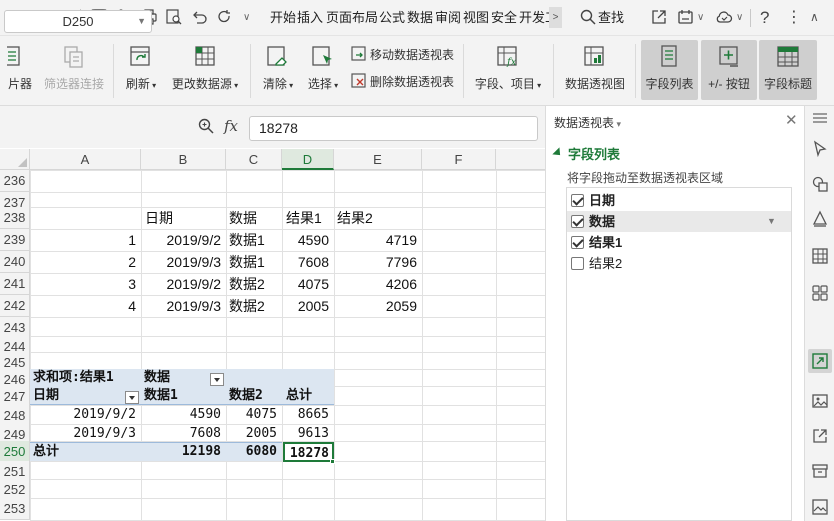 The image size is (834, 521). What do you see at coordinates (577, 200) in the screenshot?
I see `checkbox-date` at bounding box center [577, 200].